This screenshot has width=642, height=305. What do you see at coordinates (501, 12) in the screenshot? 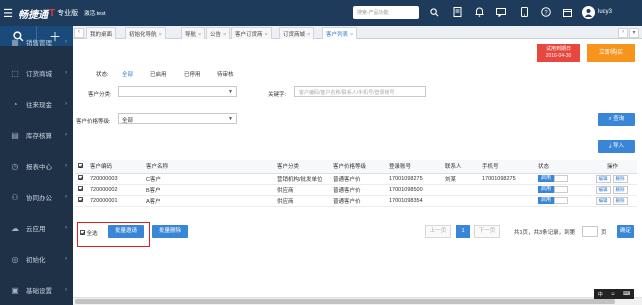
I see `message-icon` at bounding box center [501, 12].